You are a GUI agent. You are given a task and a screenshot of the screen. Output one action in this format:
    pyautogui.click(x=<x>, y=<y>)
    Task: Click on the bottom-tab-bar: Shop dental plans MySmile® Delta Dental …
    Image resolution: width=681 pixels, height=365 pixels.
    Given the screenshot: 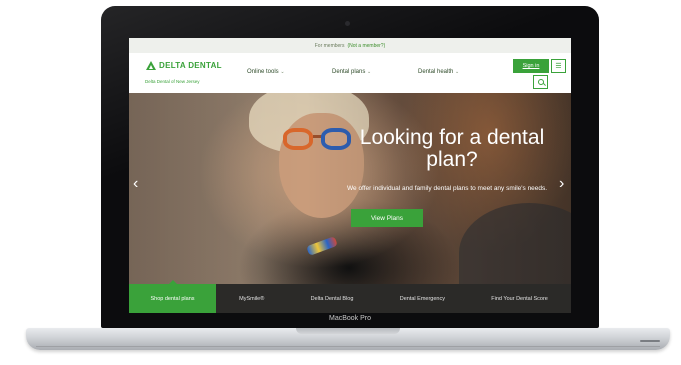 What is the action you would take?
    pyautogui.click(x=350, y=296)
    